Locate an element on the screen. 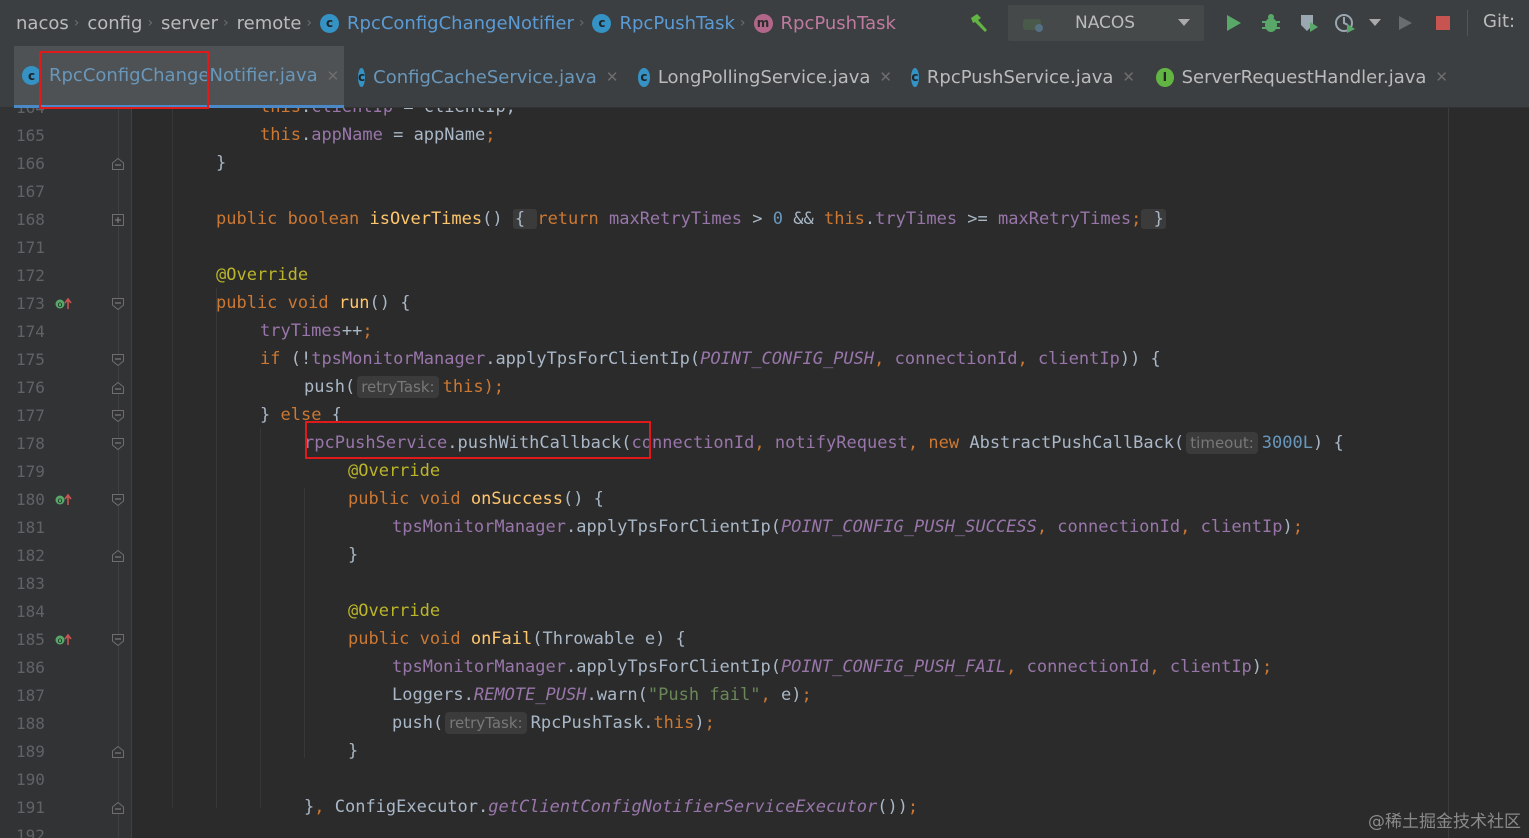 This screenshot has width=1529, height=838. code-line-172: @Override is located at coordinates (262, 275).